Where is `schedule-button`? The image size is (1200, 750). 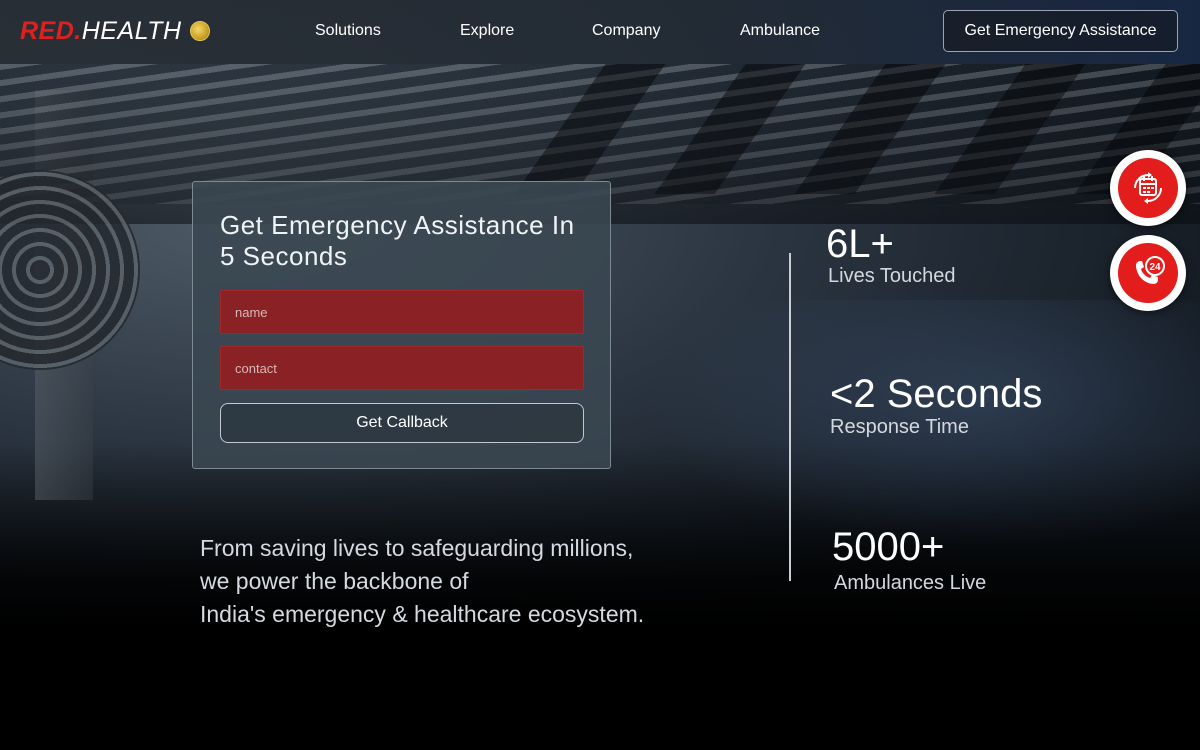
schedule-button is located at coordinates (1148, 188).